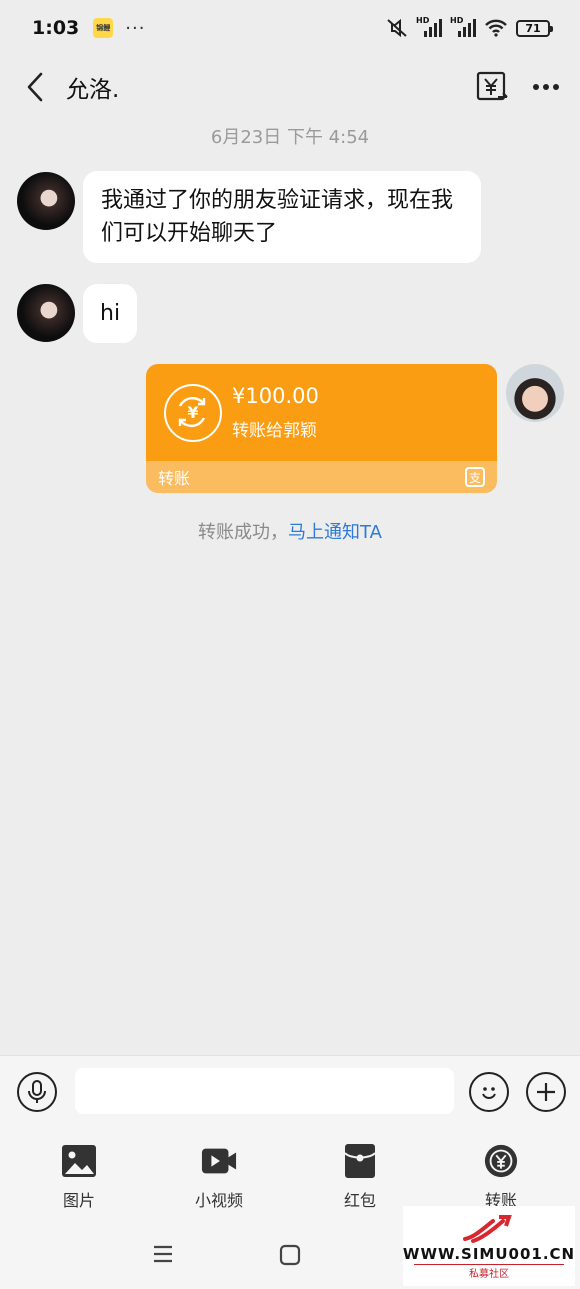 Image resolution: width=580 pixels, height=1289 pixels. What do you see at coordinates (290, 1138) in the screenshot?
I see `input-panel: 图片 小视频 红包 转账` at bounding box center [290, 1138].